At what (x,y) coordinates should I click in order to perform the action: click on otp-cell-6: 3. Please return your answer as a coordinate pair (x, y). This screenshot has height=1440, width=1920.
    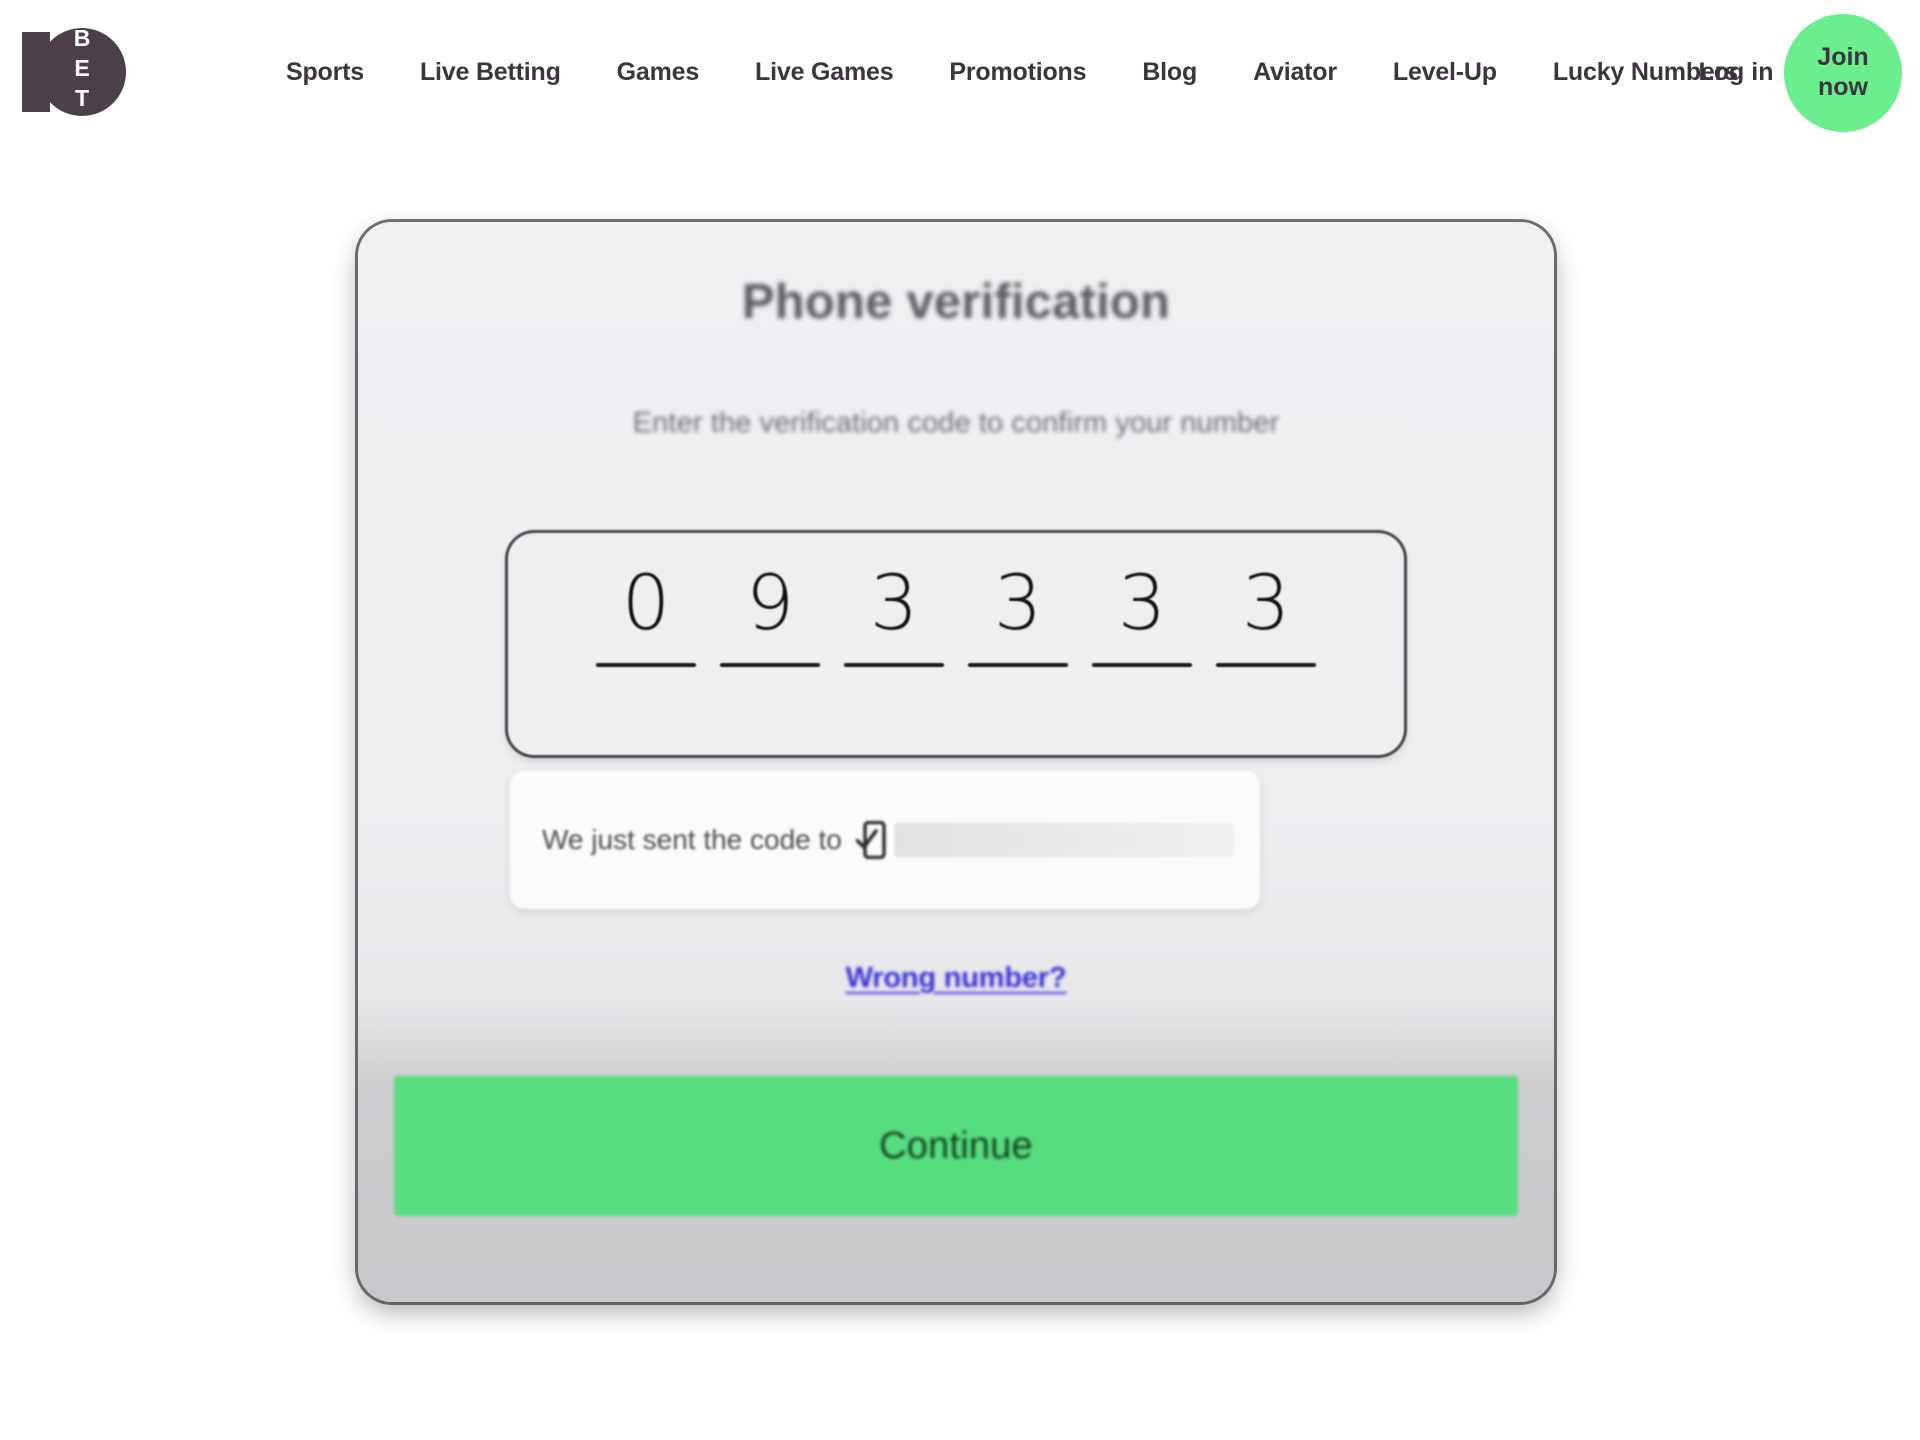
    Looking at the image, I should click on (1266, 615).